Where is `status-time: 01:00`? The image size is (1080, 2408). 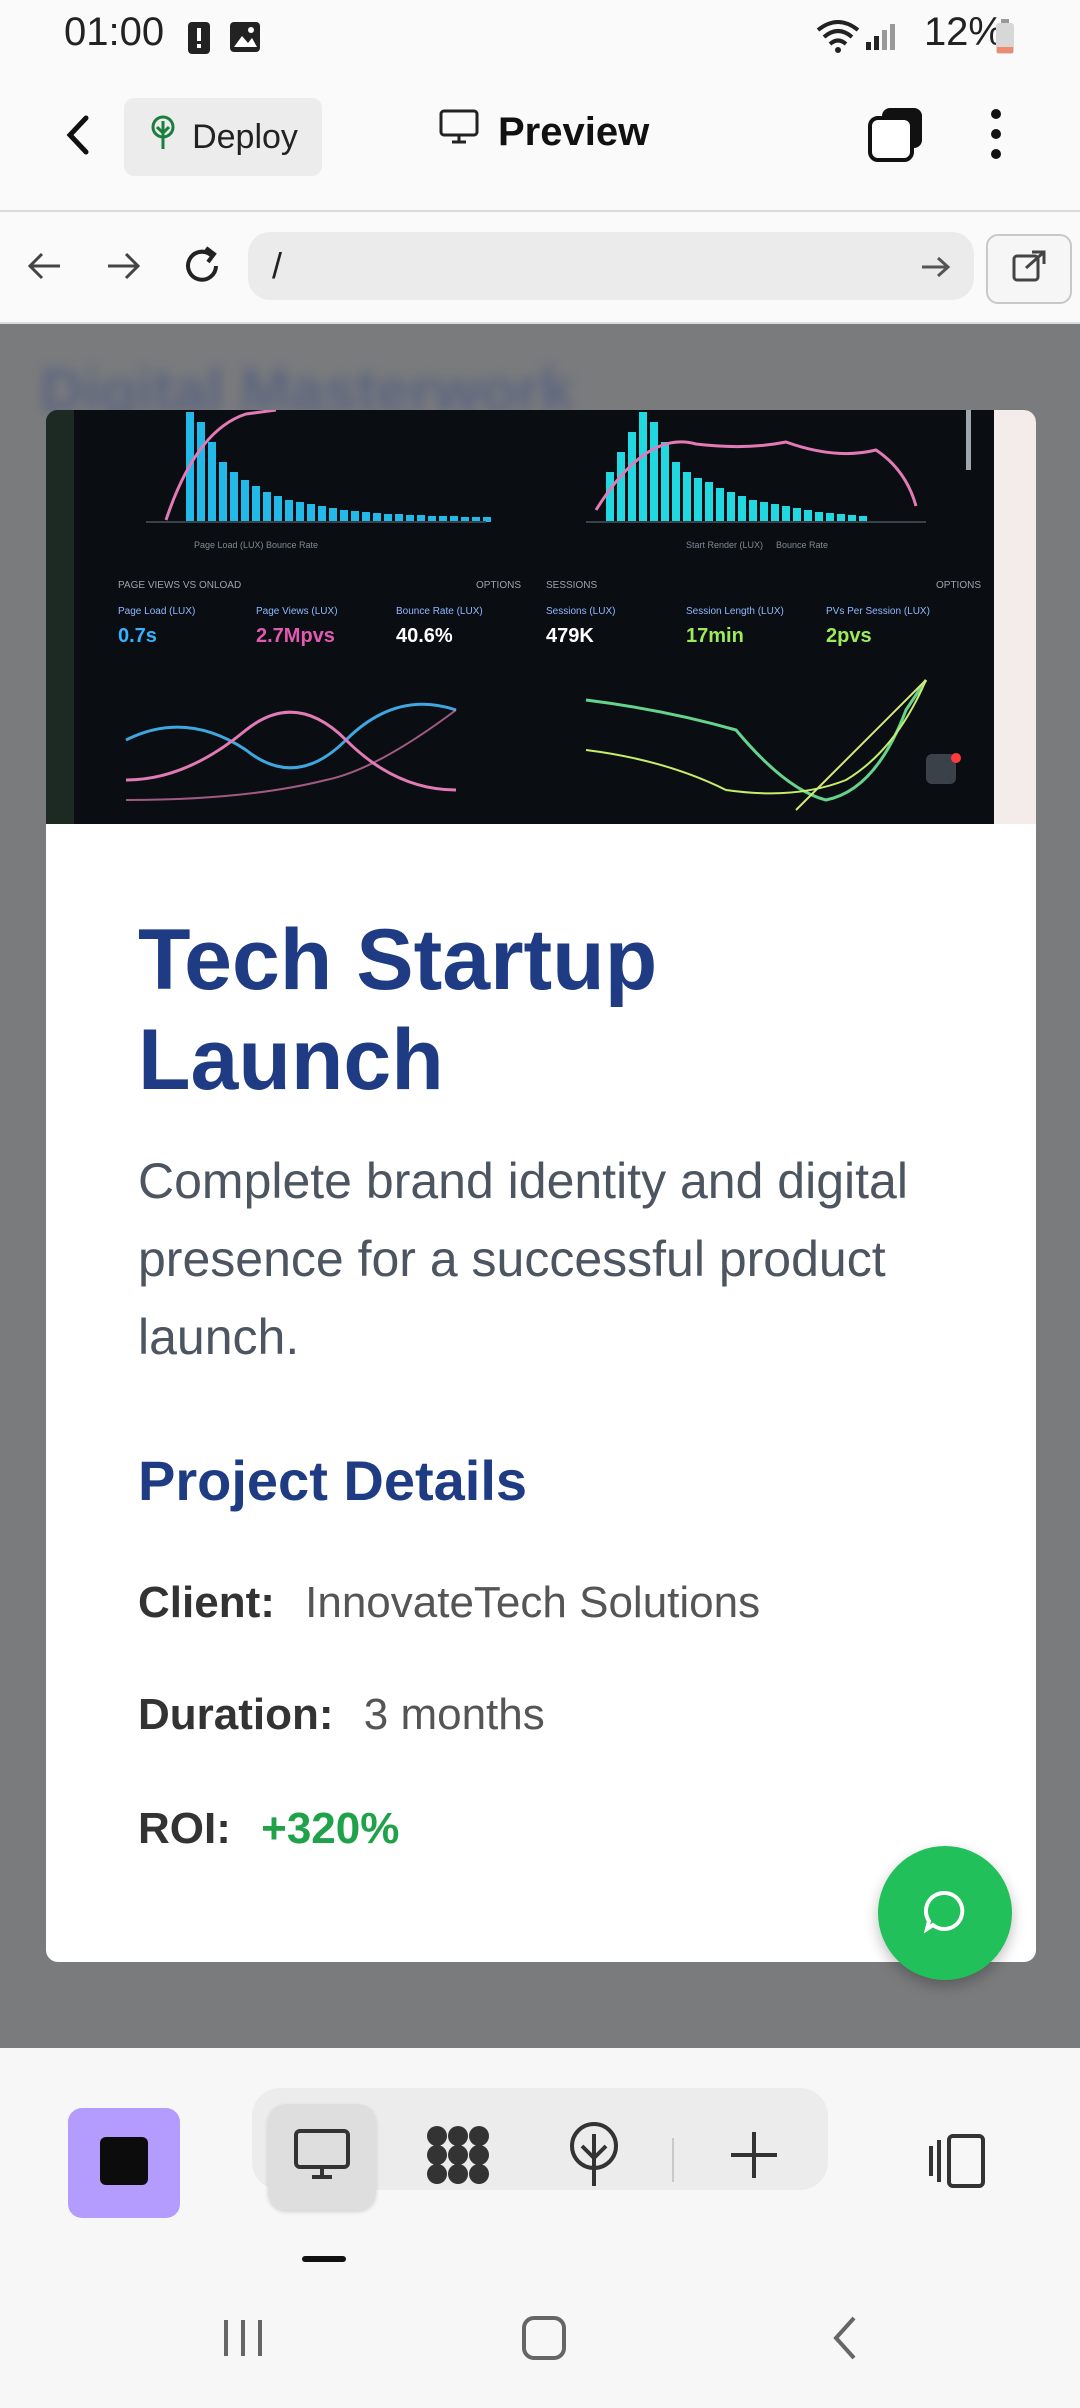 status-time: 01:00 is located at coordinates (114, 32).